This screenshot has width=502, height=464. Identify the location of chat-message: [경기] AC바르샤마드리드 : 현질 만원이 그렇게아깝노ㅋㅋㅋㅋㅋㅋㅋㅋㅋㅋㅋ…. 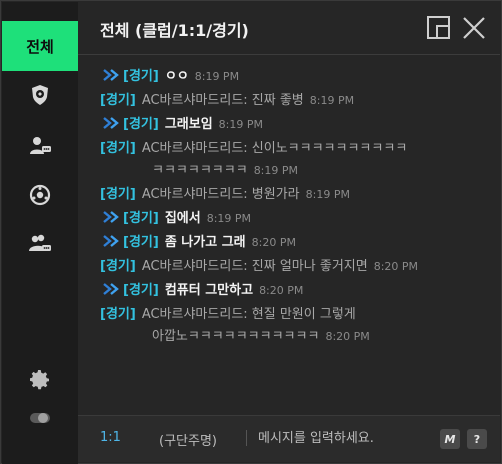
(300, 326).